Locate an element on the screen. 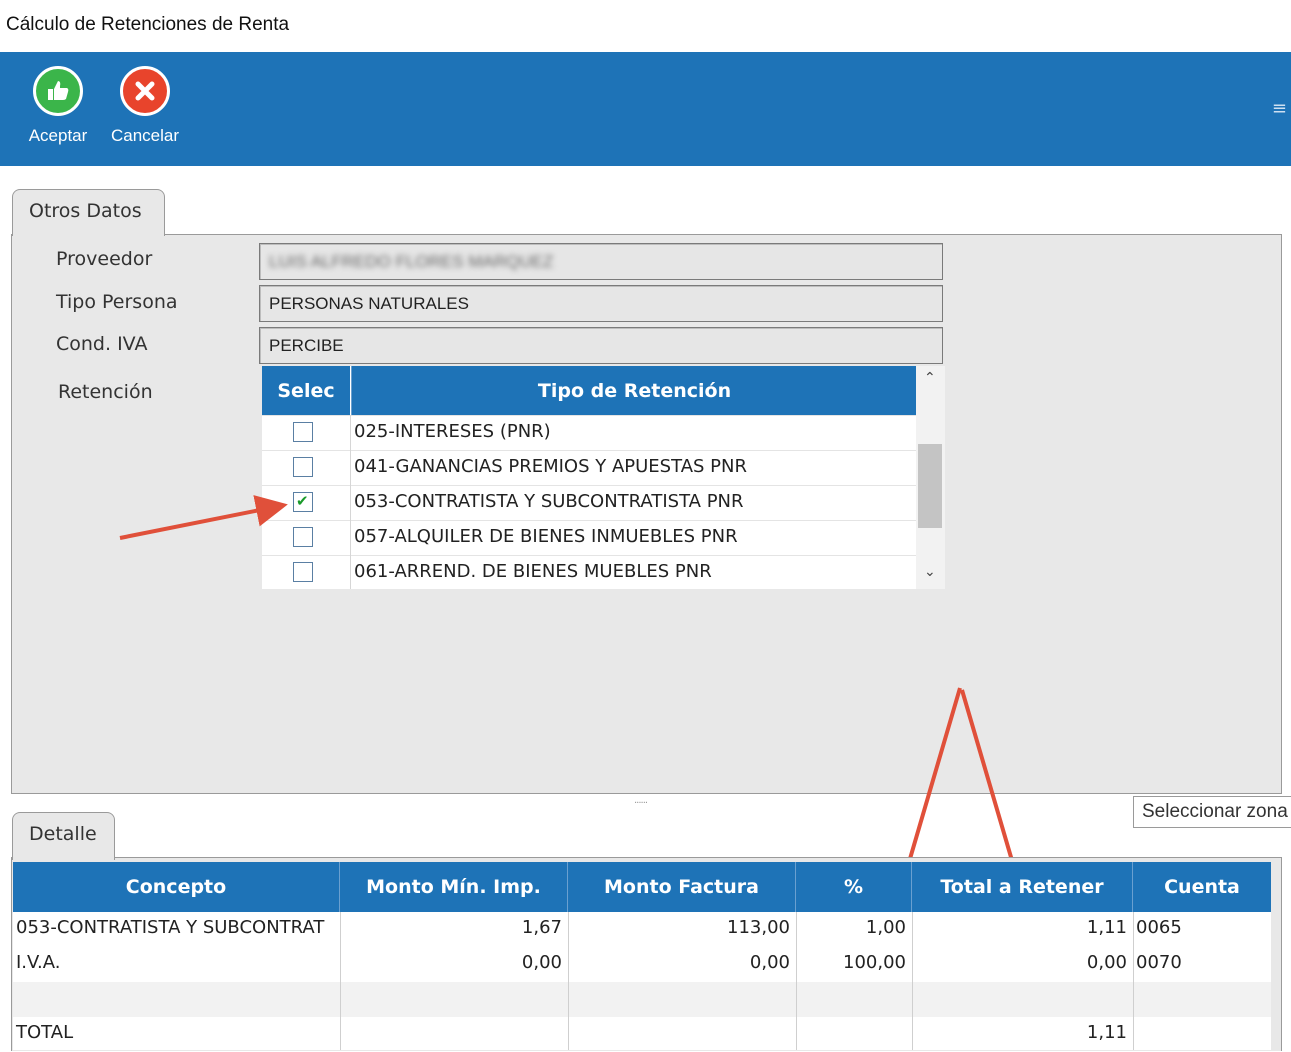  detail-header-total: Total a Retener is located at coordinates (1022, 887).